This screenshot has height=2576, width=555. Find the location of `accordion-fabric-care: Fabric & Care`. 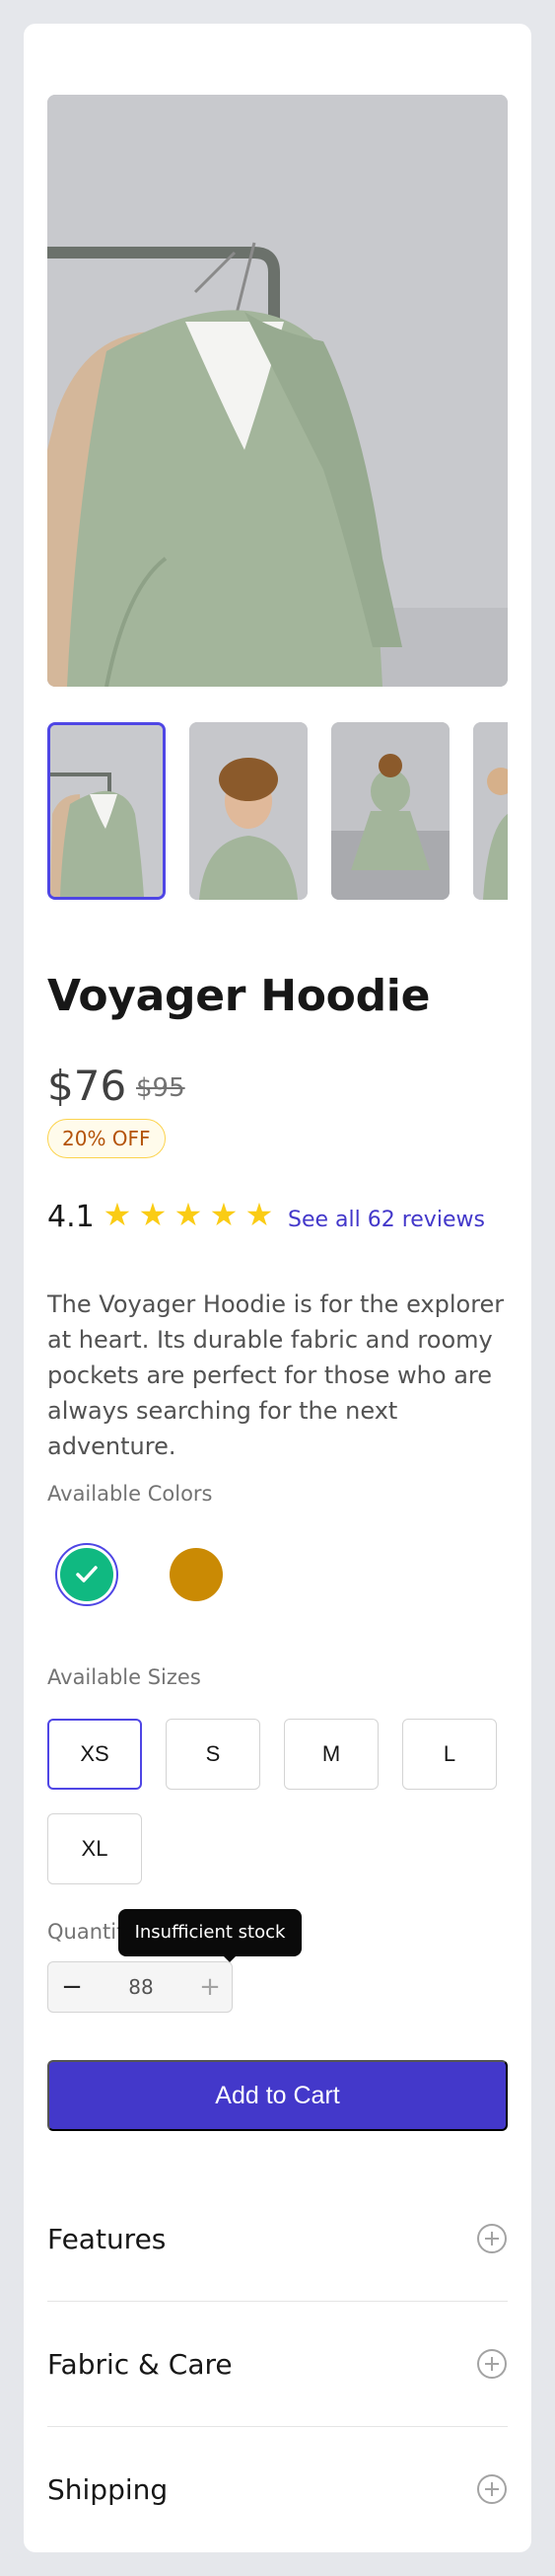

accordion-fabric-care: Fabric & Care is located at coordinates (277, 2364).